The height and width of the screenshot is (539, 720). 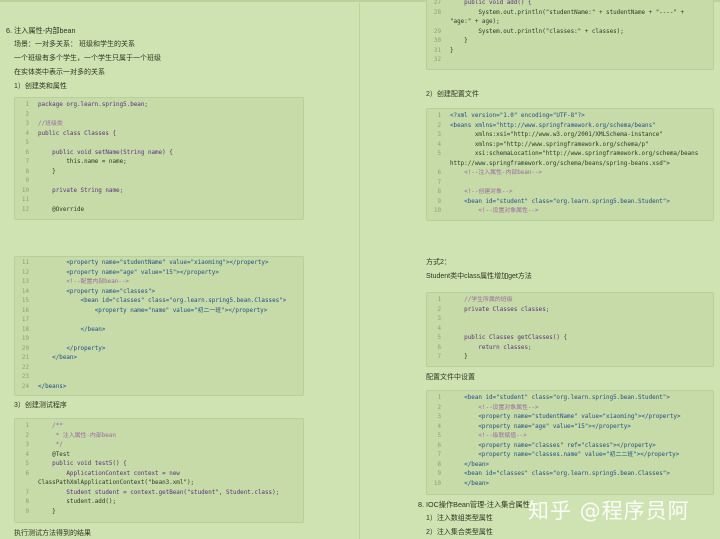 I want to click on code-line: 7 }, so click(x=570, y=358).